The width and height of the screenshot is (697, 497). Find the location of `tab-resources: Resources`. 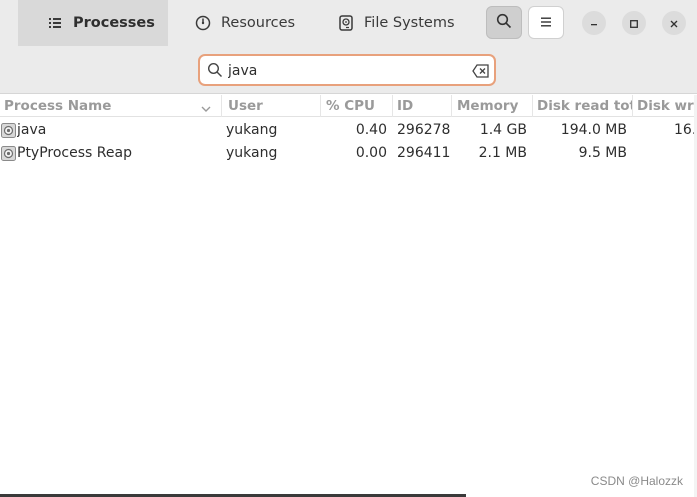

tab-resources: Resources is located at coordinates (243, 23).